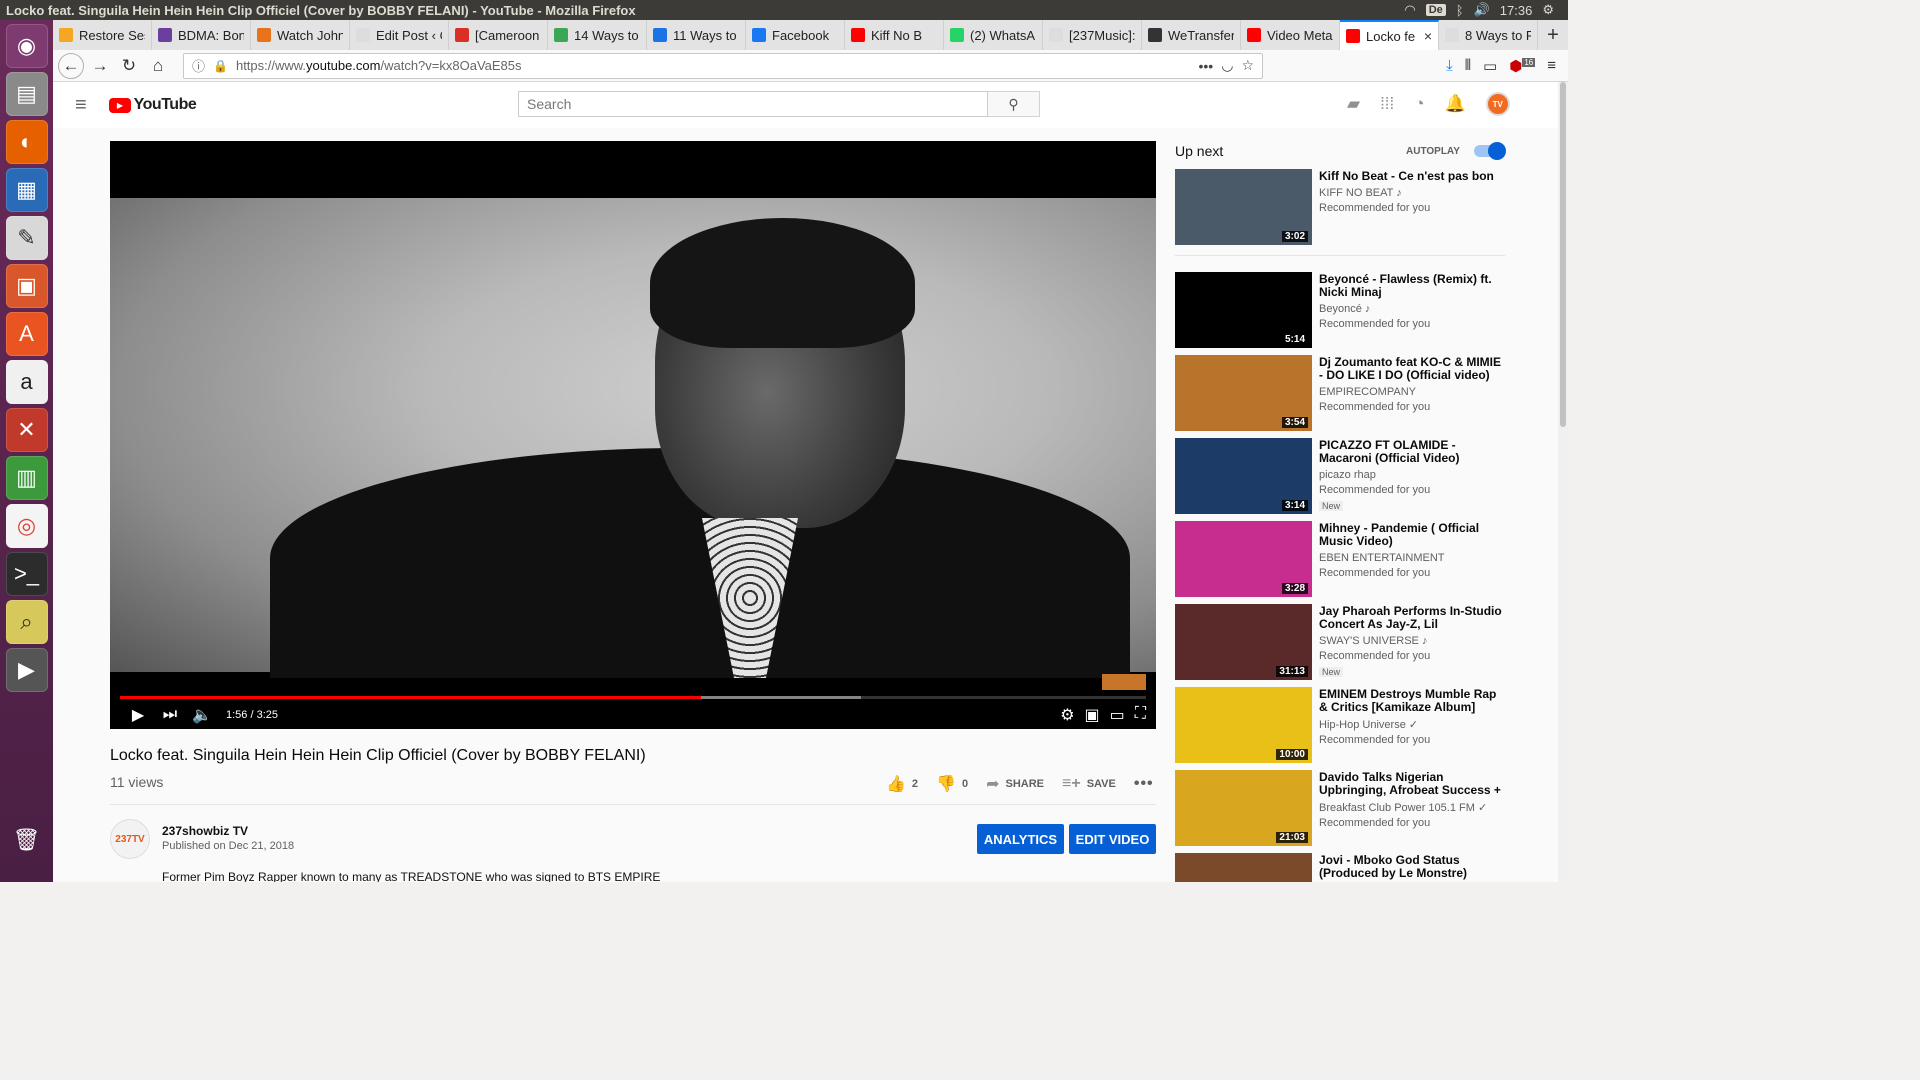  Describe the element at coordinates (1412, 475) in the screenshot. I see `recommendation-channel: picazo rhap` at that location.